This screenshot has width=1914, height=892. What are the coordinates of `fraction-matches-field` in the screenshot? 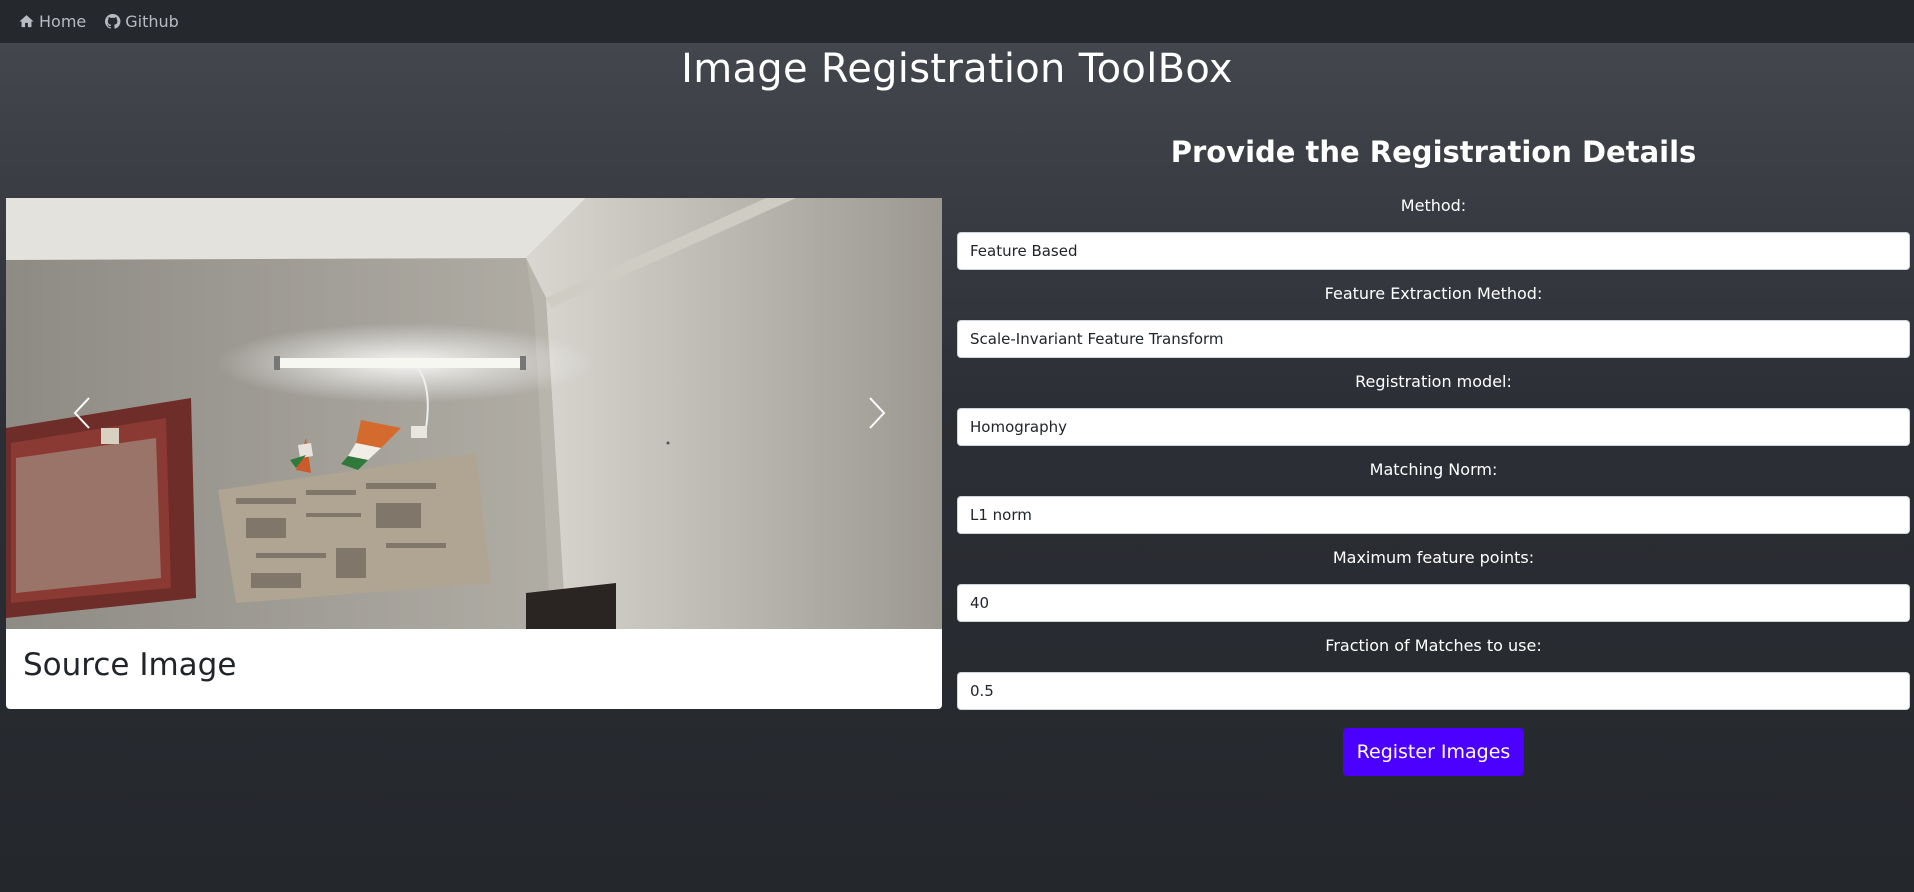 It's located at (1433, 691).